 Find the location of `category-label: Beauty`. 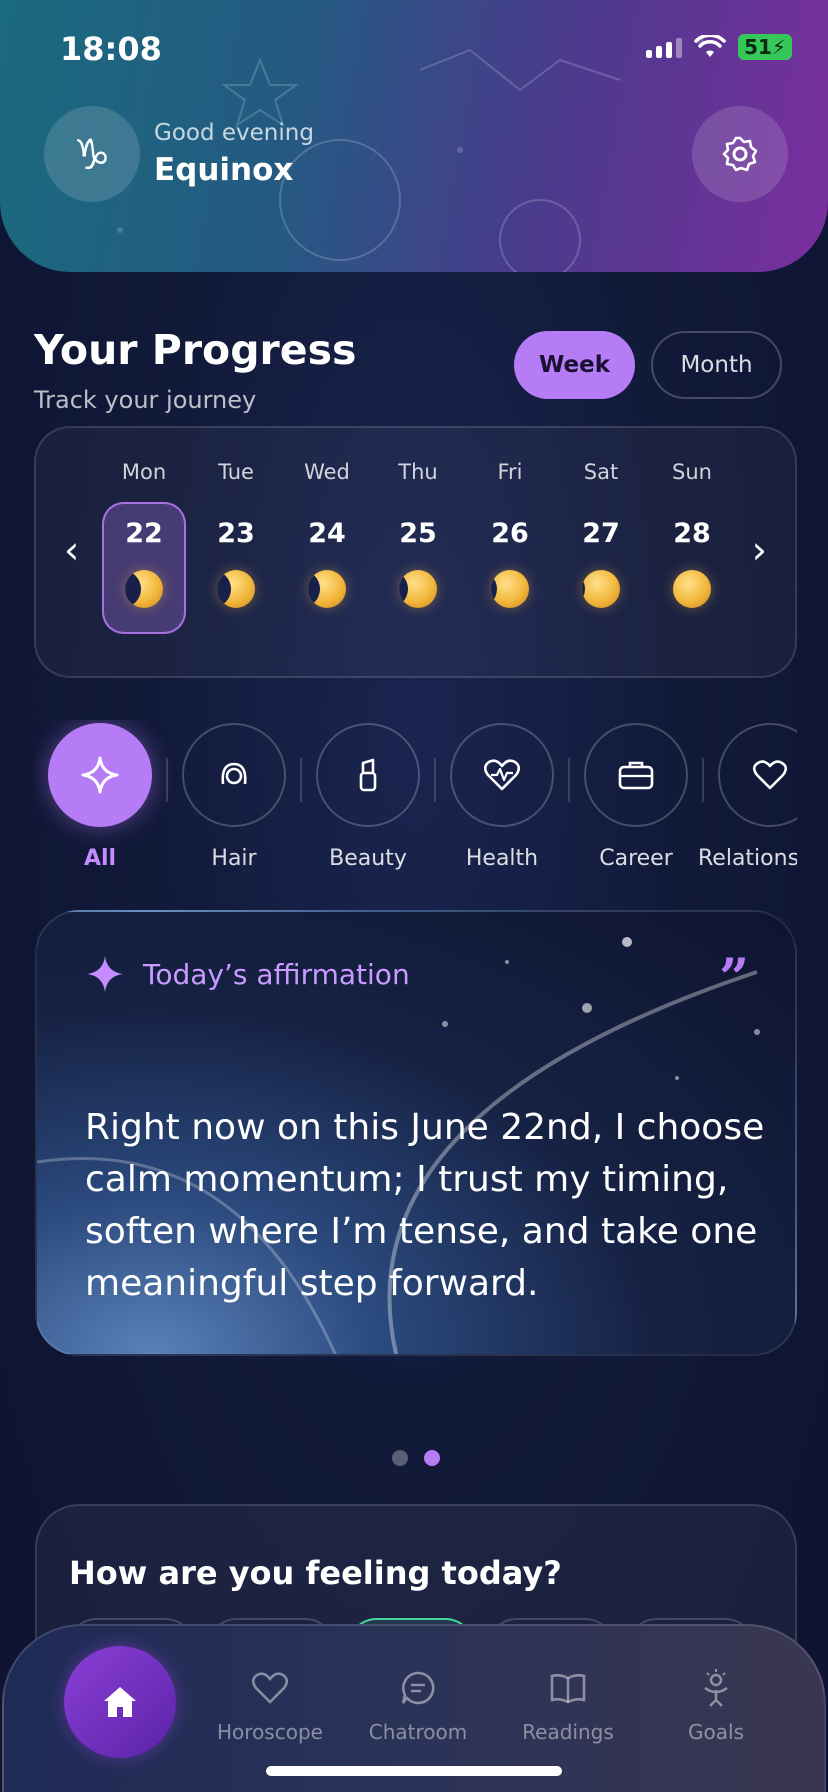

category-label: Beauty is located at coordinates (368, 858).